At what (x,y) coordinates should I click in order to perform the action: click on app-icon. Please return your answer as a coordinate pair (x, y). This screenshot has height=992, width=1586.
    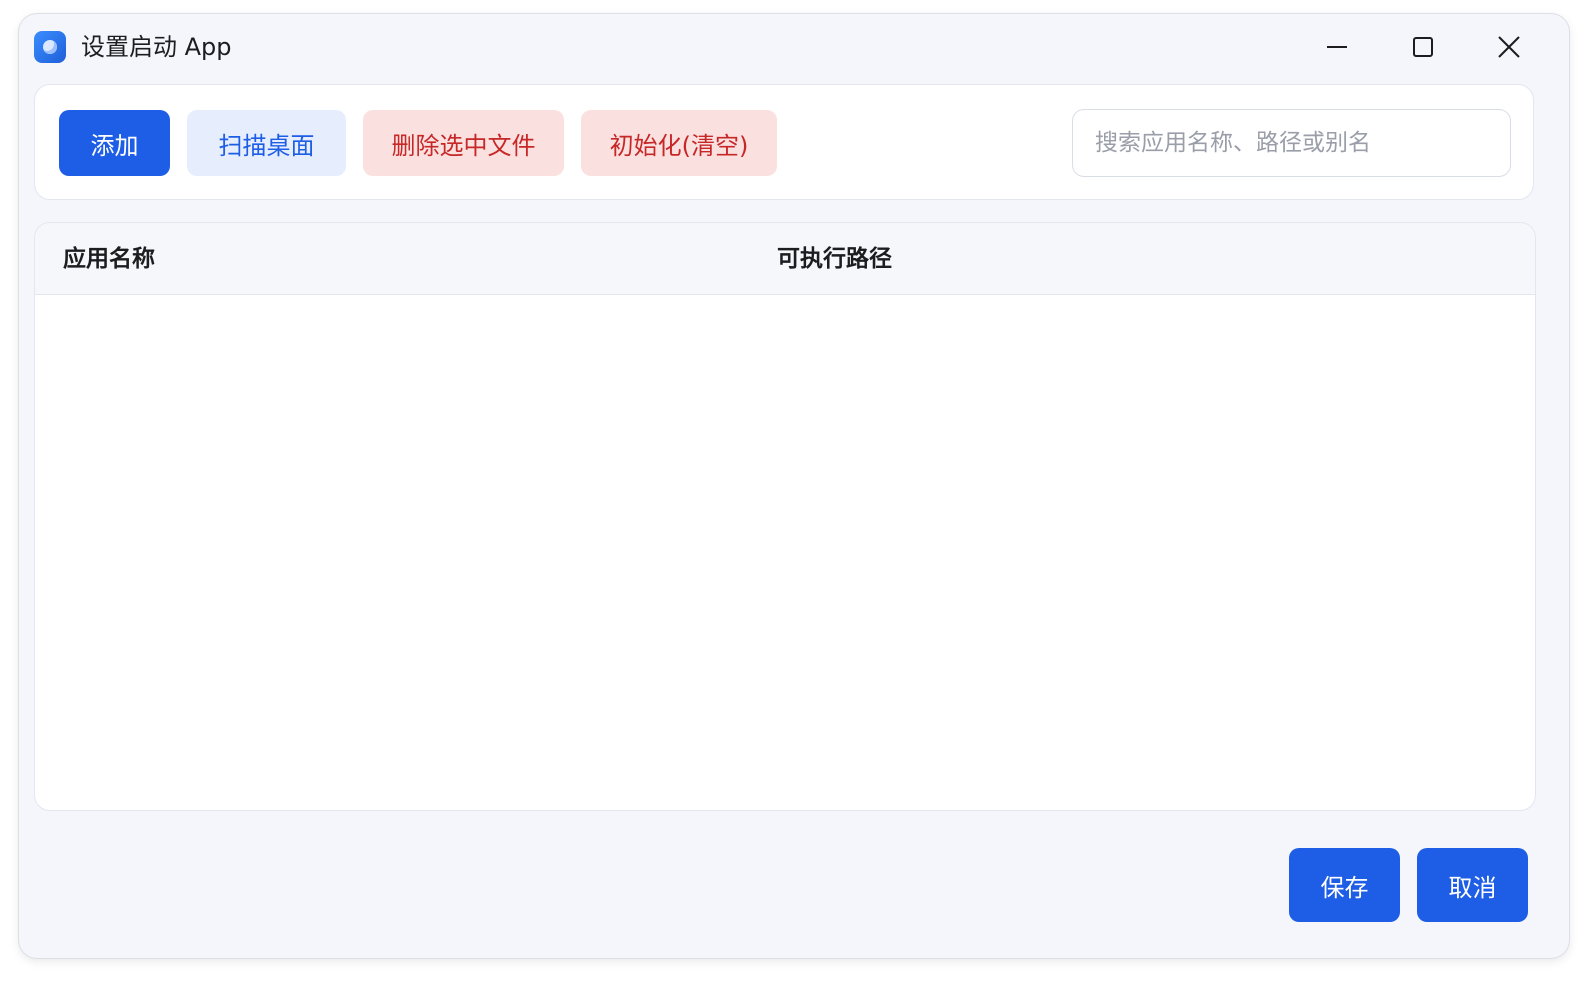
    Looking at the image, I should click on (50, 47).